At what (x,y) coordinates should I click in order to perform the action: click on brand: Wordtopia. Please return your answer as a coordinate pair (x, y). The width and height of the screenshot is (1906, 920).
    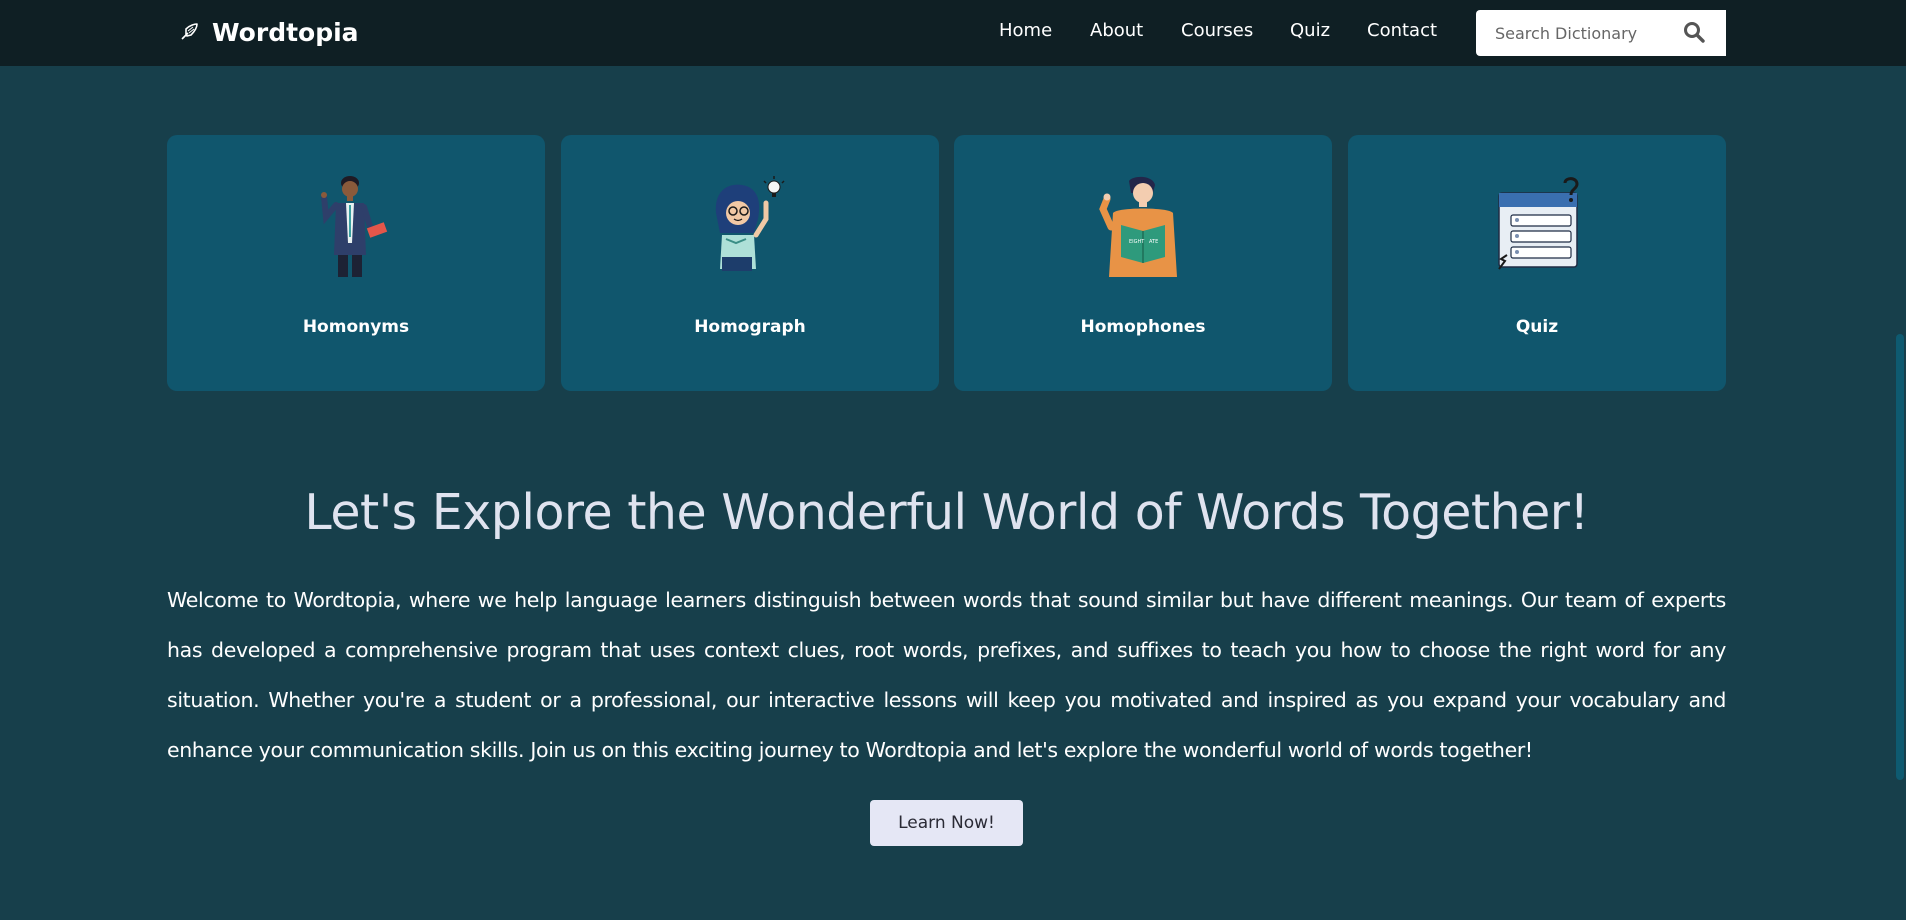
    Looking at the image, I should click on (268, 32).